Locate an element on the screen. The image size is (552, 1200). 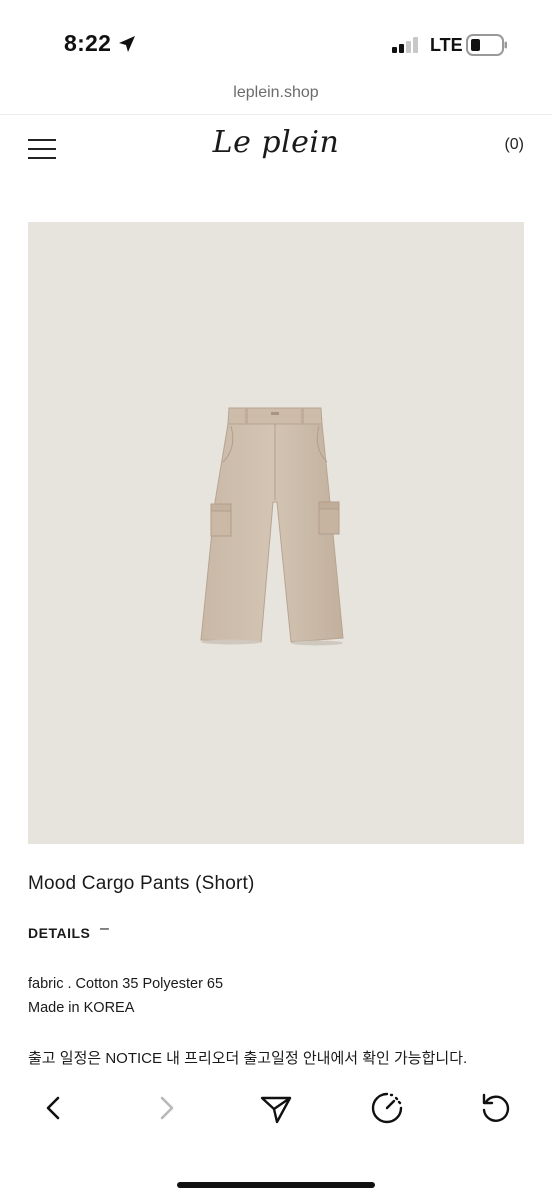
status-bar: 8:22 LTE is located at coordinates (276, 41).